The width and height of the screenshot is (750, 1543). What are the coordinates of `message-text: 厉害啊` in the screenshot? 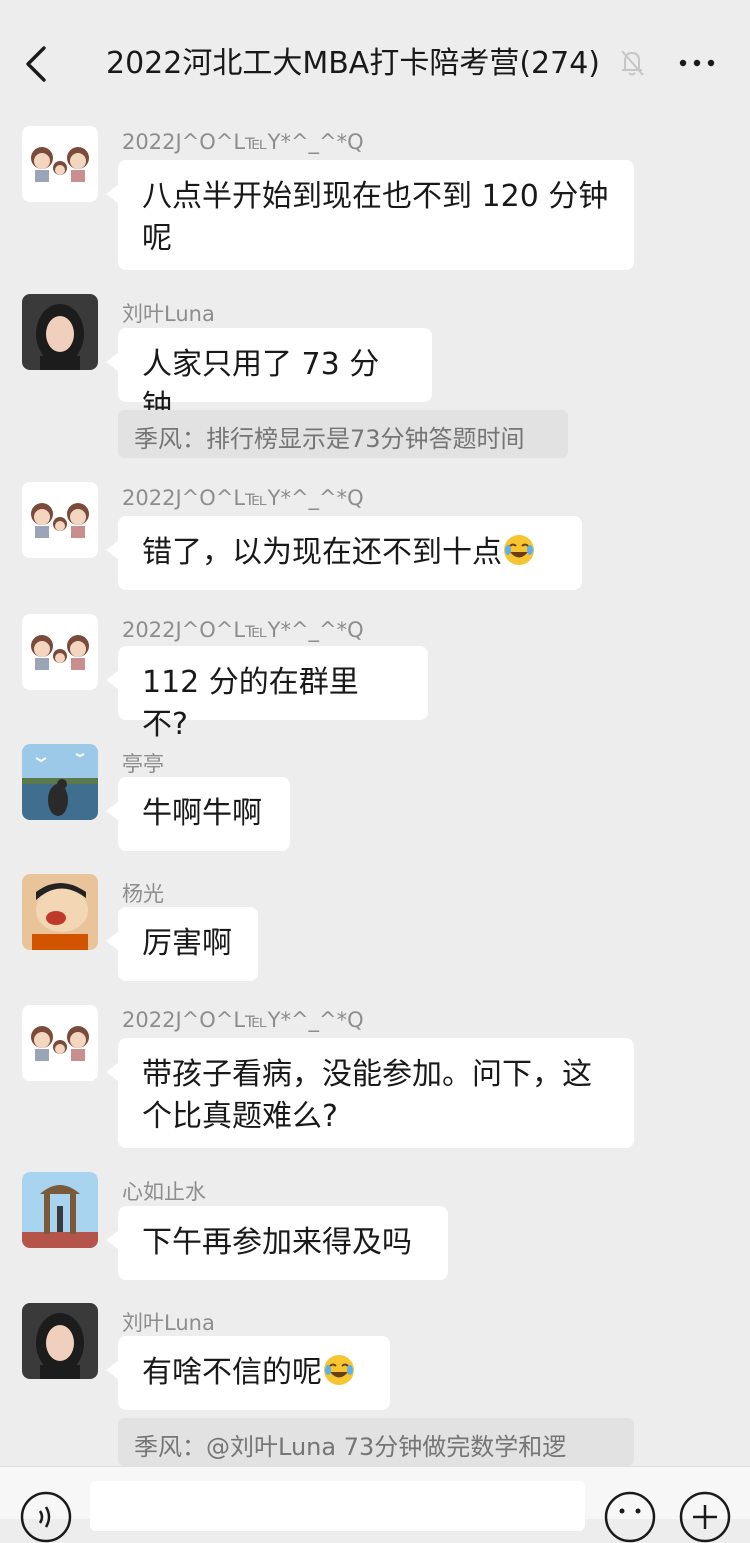 It's located at (187, 943).